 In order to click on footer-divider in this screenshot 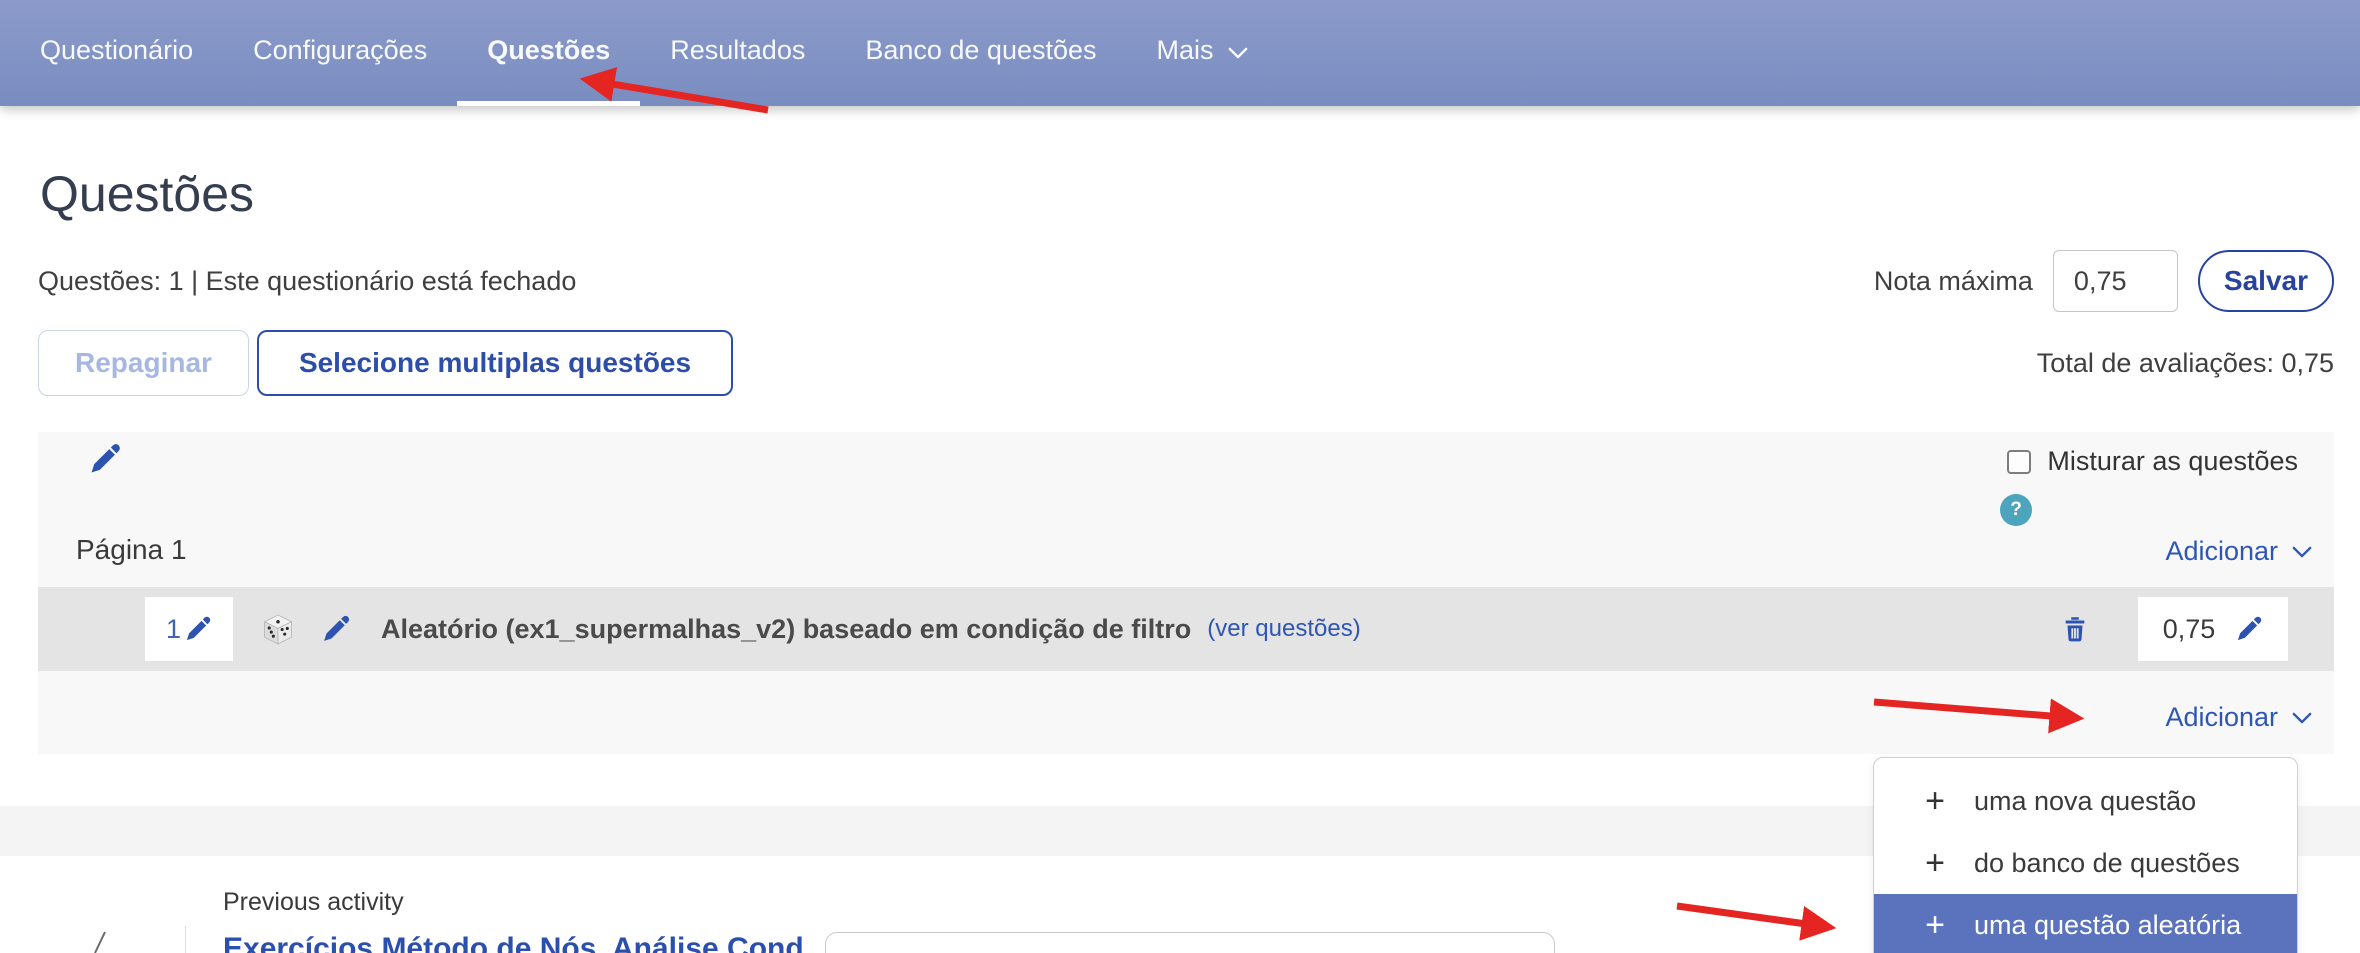, I will do `click(185, 939)`.